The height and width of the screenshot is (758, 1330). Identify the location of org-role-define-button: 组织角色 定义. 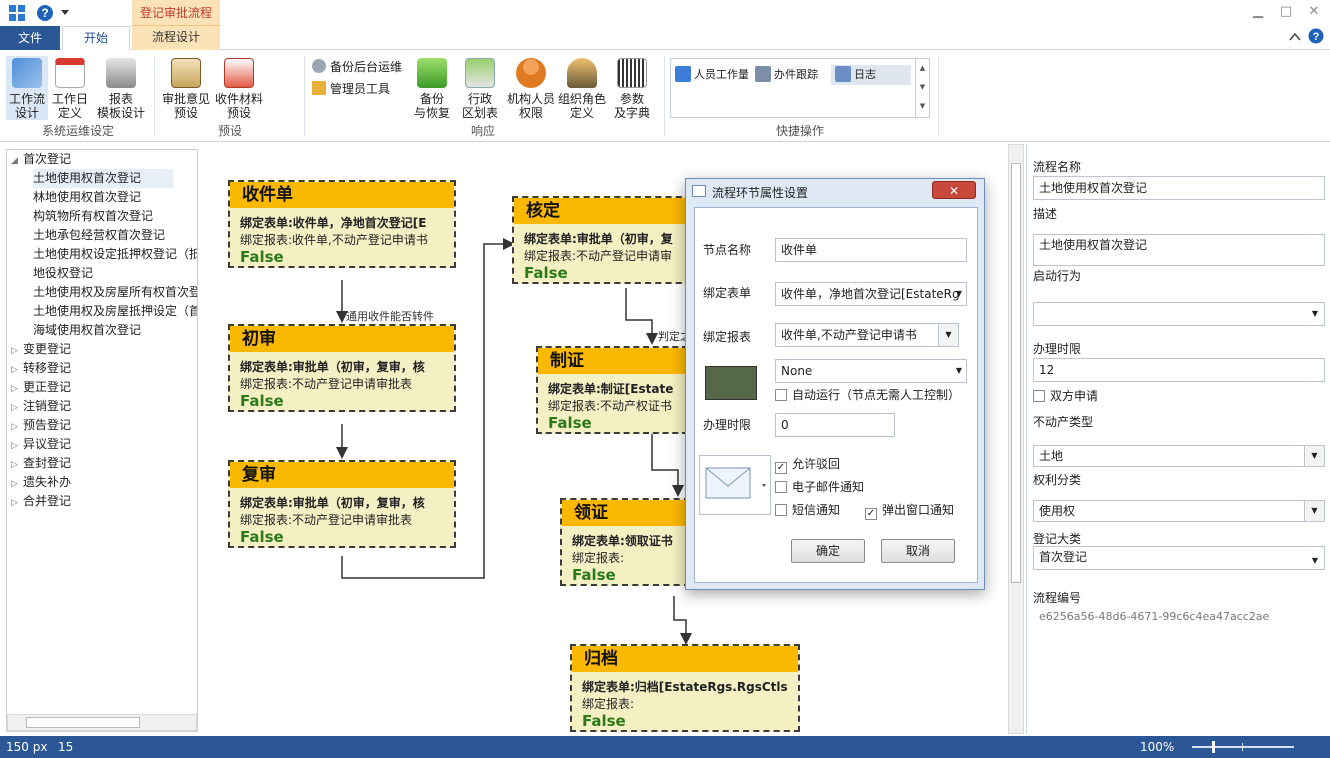
(582, 88).